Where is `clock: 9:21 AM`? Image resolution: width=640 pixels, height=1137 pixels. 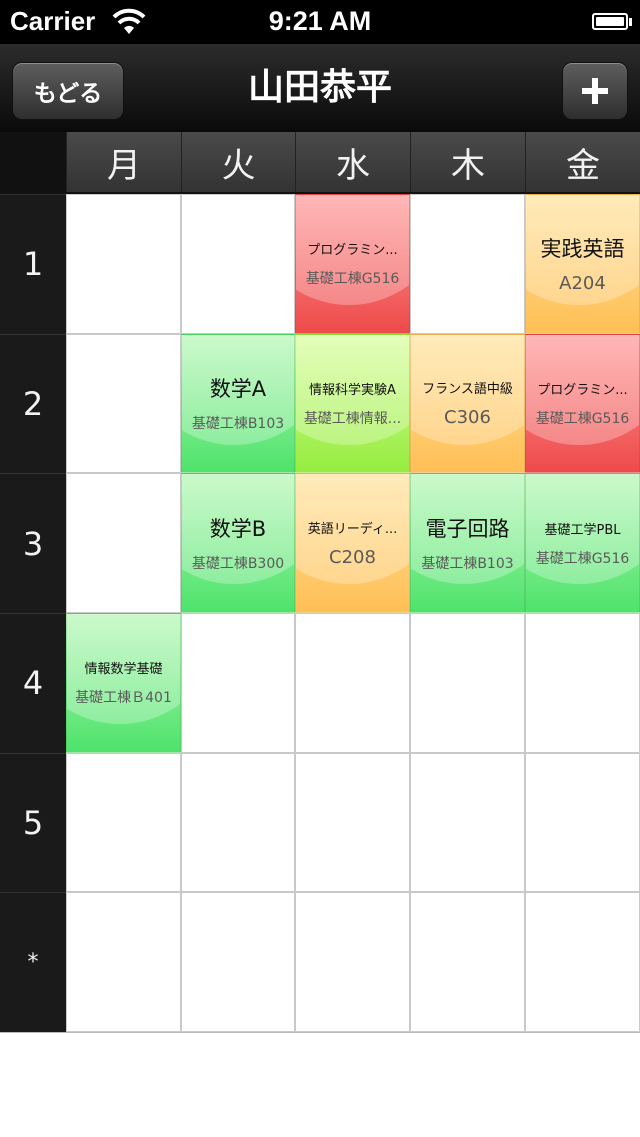 clock: 9:21 AM is located at coordinates (320, 21).